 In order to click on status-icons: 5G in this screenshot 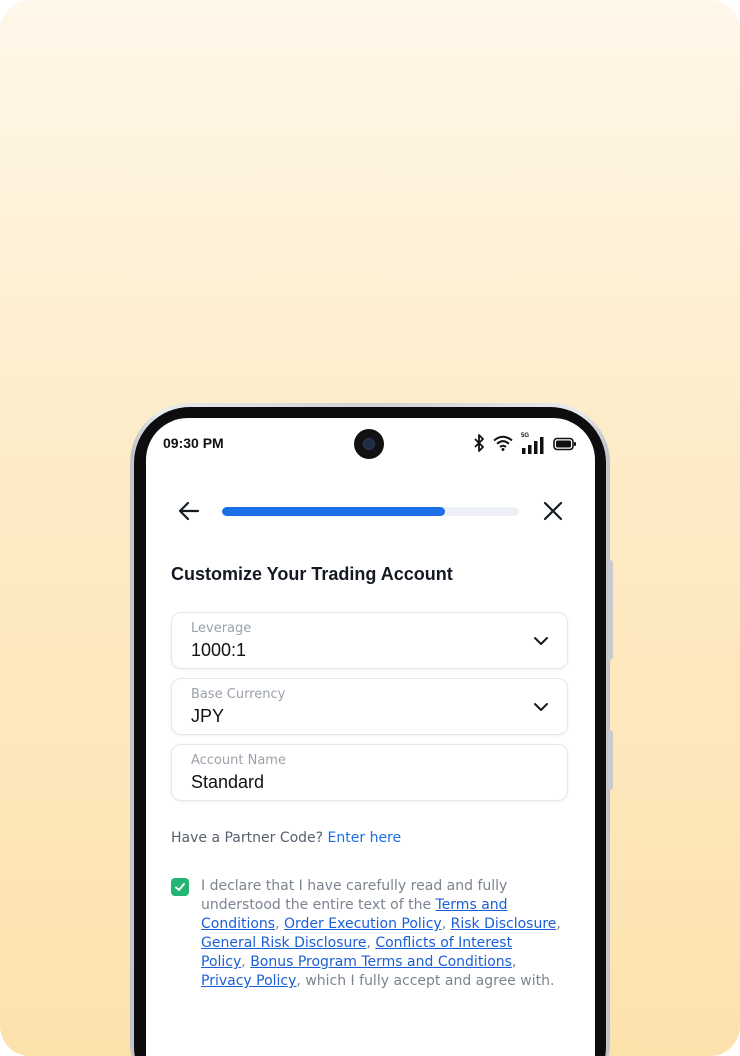, I will do `click(525, 444)`.